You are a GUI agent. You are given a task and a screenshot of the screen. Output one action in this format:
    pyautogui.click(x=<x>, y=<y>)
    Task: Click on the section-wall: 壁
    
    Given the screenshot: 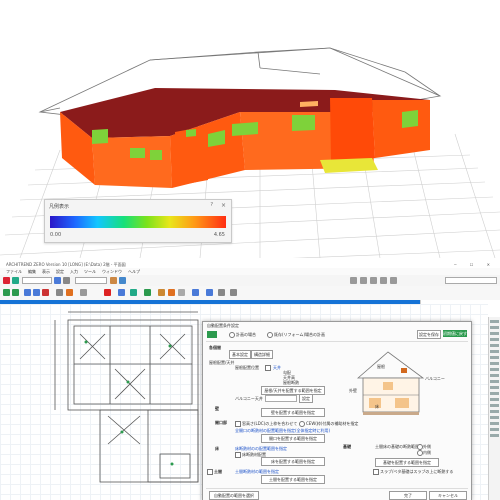 What is the action you would take?
    pyautogui.click(x=217, y=408)
    